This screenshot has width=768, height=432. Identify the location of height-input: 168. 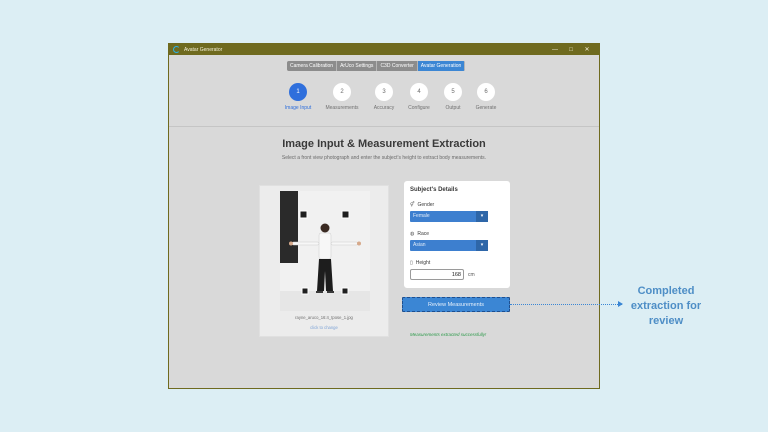
(437, 274).